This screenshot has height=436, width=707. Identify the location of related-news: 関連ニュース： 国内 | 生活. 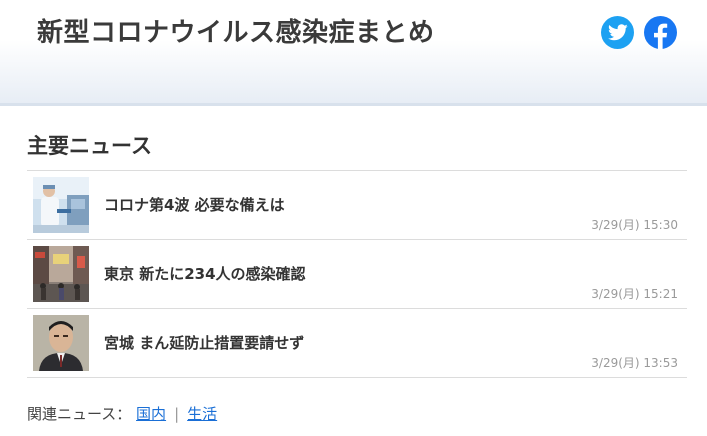
(122, 413).